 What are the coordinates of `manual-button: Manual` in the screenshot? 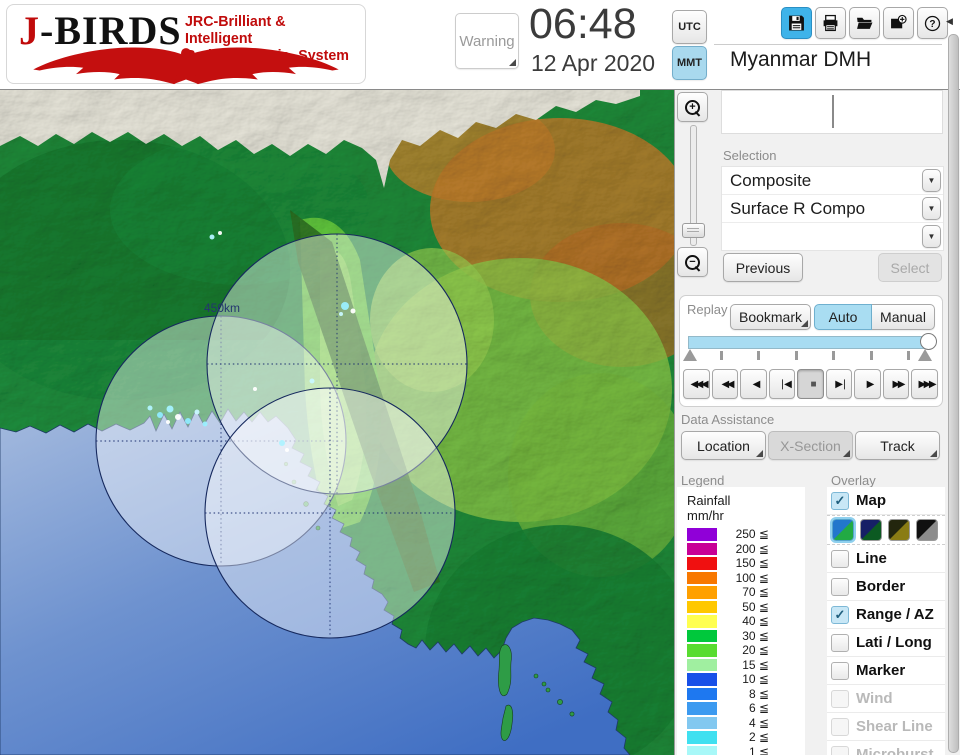 It's located at (903, 317).